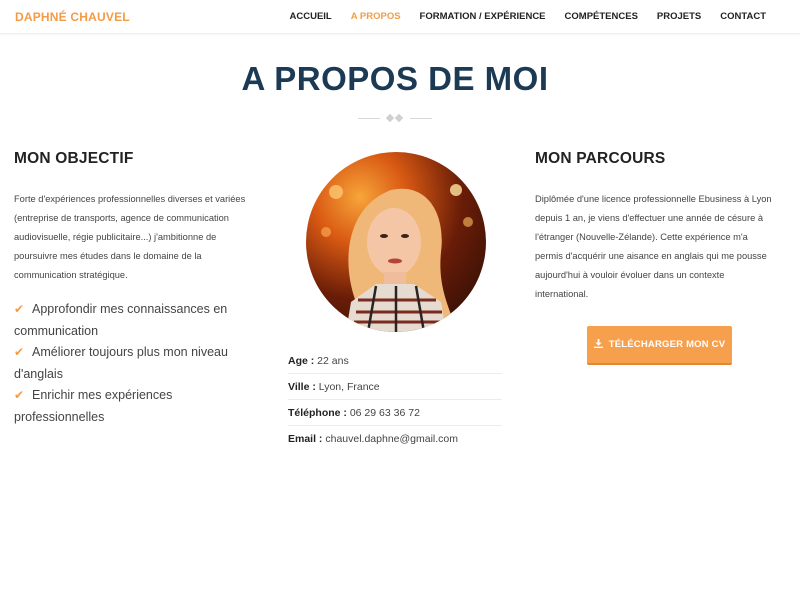 Image resolution: width=800 pixels, height=600 pixels. Describe the element at coordinates (397, 258) in the screenshot. I see `profile-photo-illustration` at that location.